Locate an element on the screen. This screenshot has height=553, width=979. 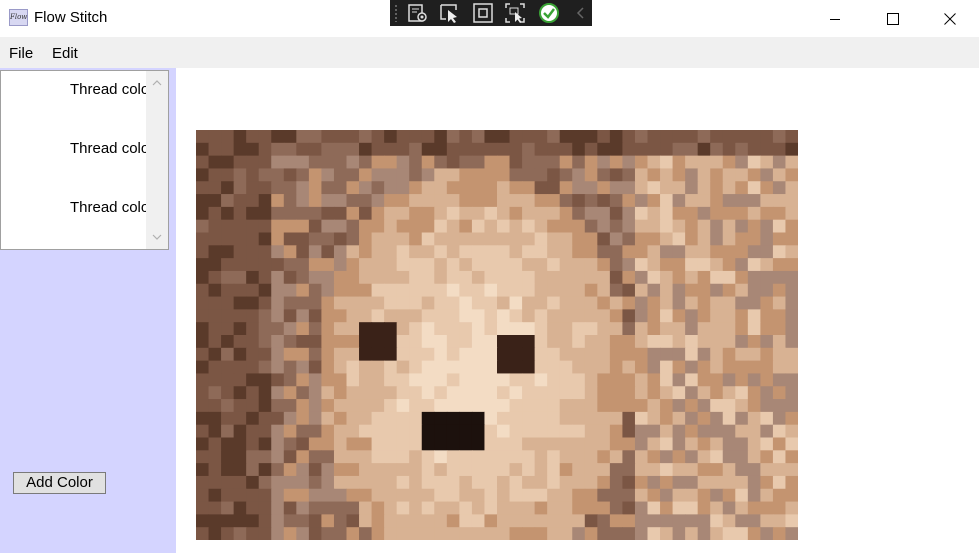
select-element-icon is located at coordinates (450, 13).